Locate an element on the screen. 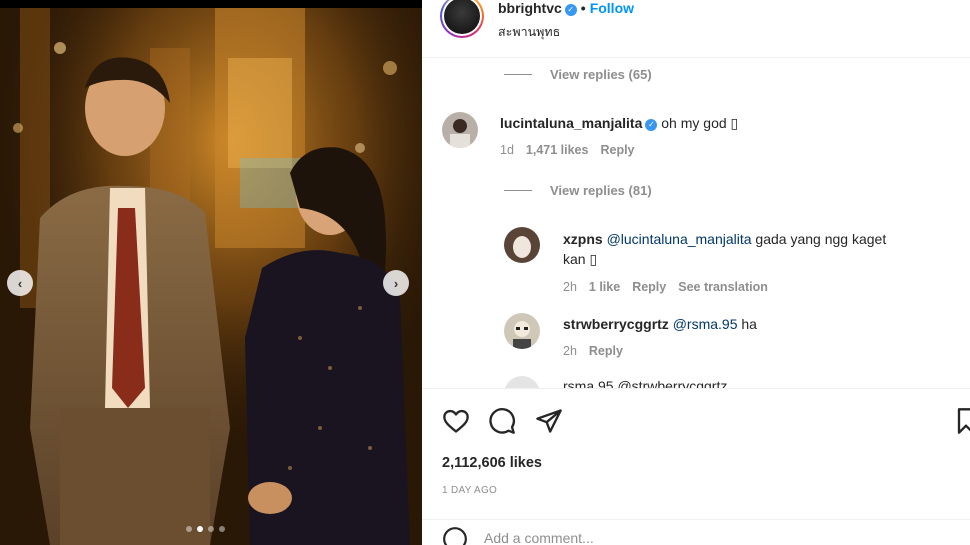 This screenshot has width=970, height=545. partial-reply-text: rsma.95 @strwberrycggrtz is located at coordinates (753, 382).